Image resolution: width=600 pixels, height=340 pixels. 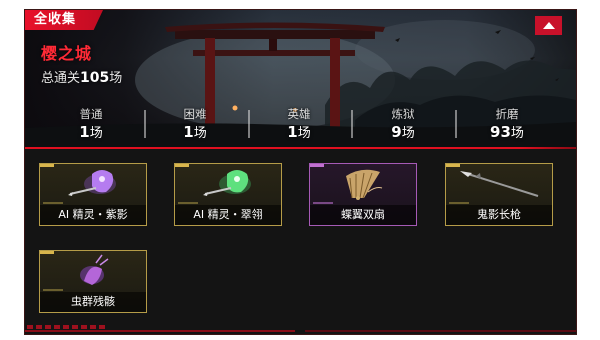 I want to click on stat-normal: 普通 1场, so click(x=91, y=123).